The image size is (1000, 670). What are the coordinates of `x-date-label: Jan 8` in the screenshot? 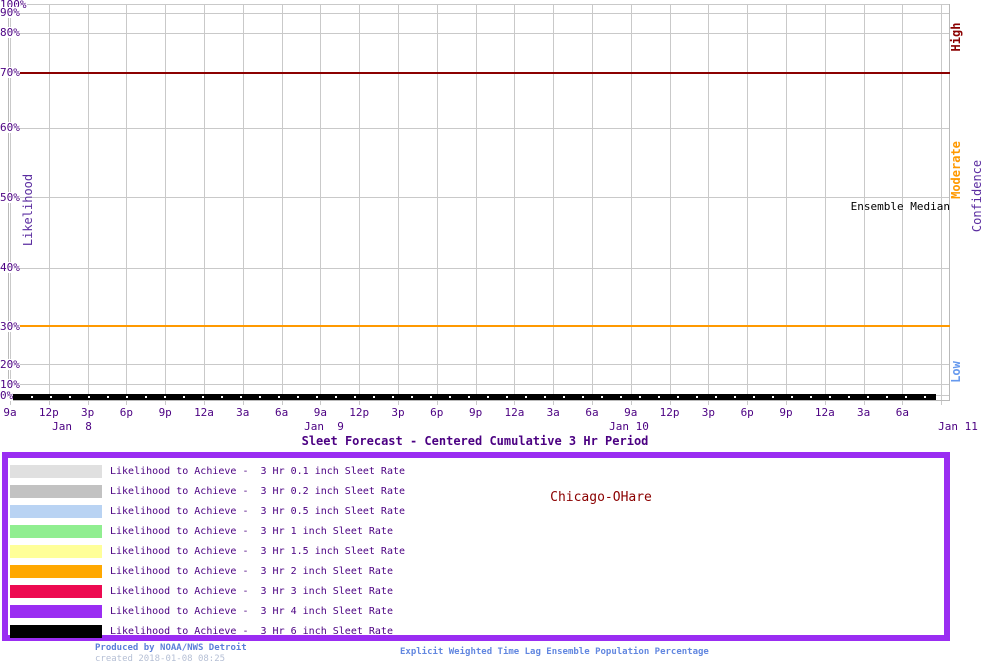 It's located at (72, 426).